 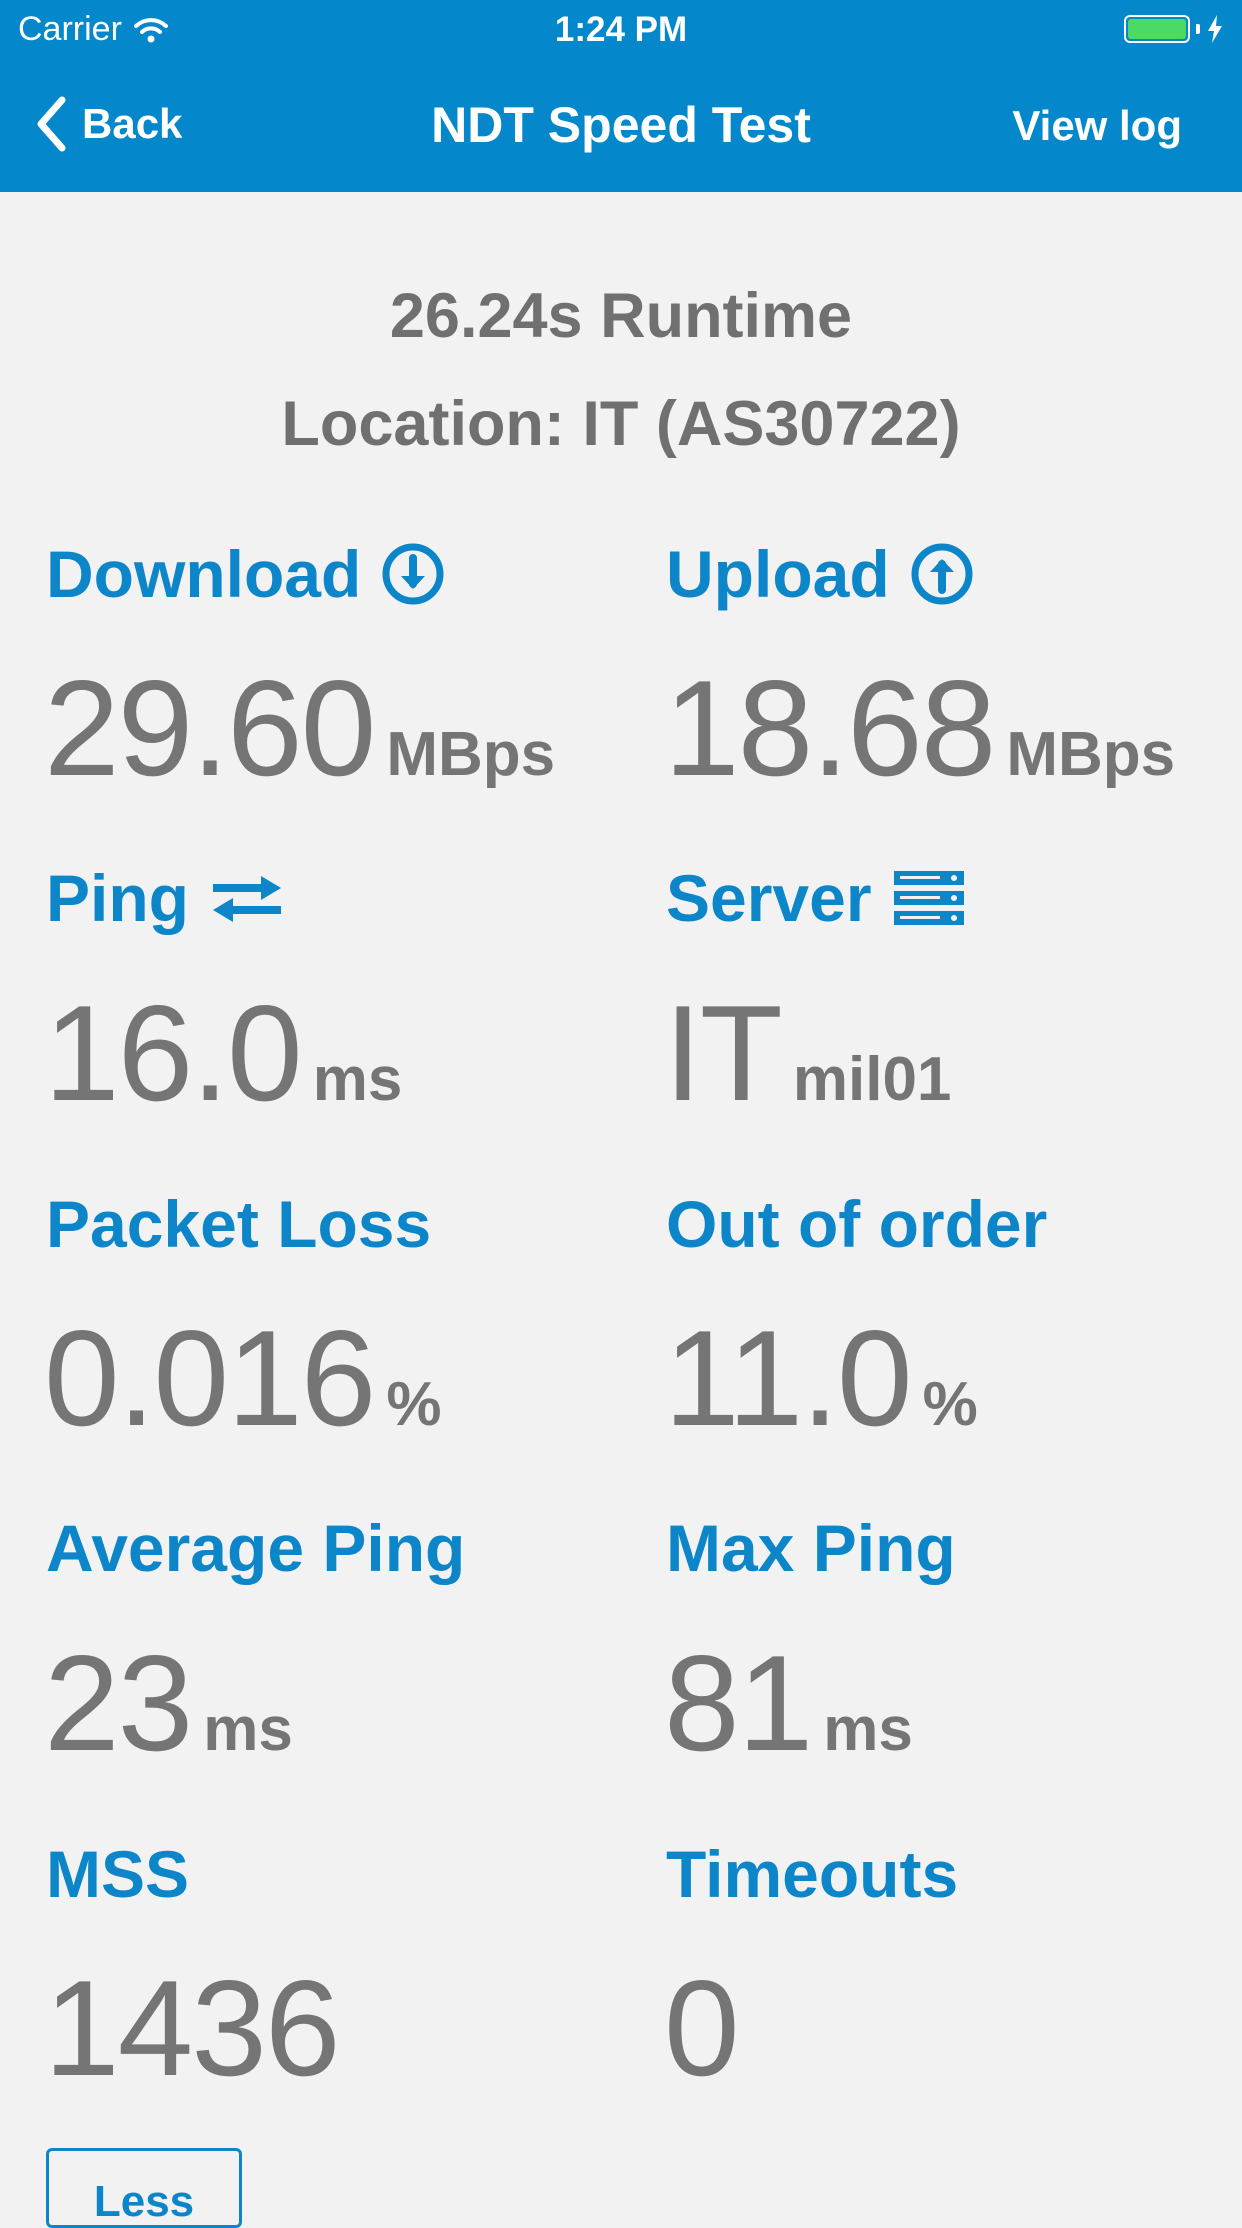 I want to click on mss-number: 1436, so click(x=192, y=2028).